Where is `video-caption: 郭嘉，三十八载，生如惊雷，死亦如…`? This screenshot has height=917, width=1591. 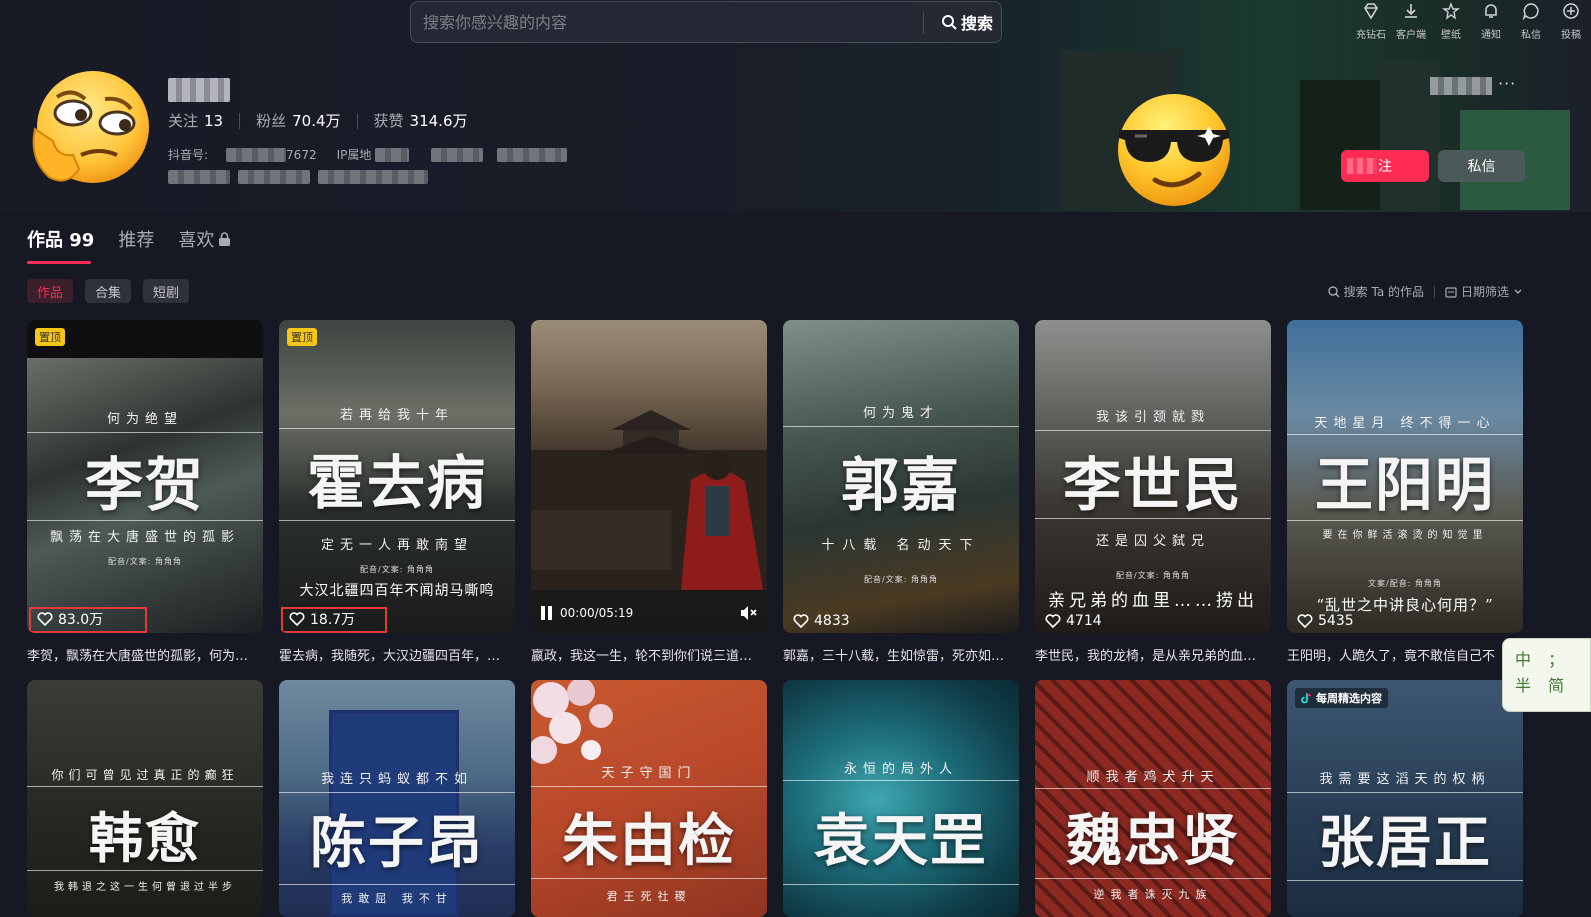 video-caption: 郭嘉，三十八载，生如惊雷，死亦如… is located at coordinates (901, 654).